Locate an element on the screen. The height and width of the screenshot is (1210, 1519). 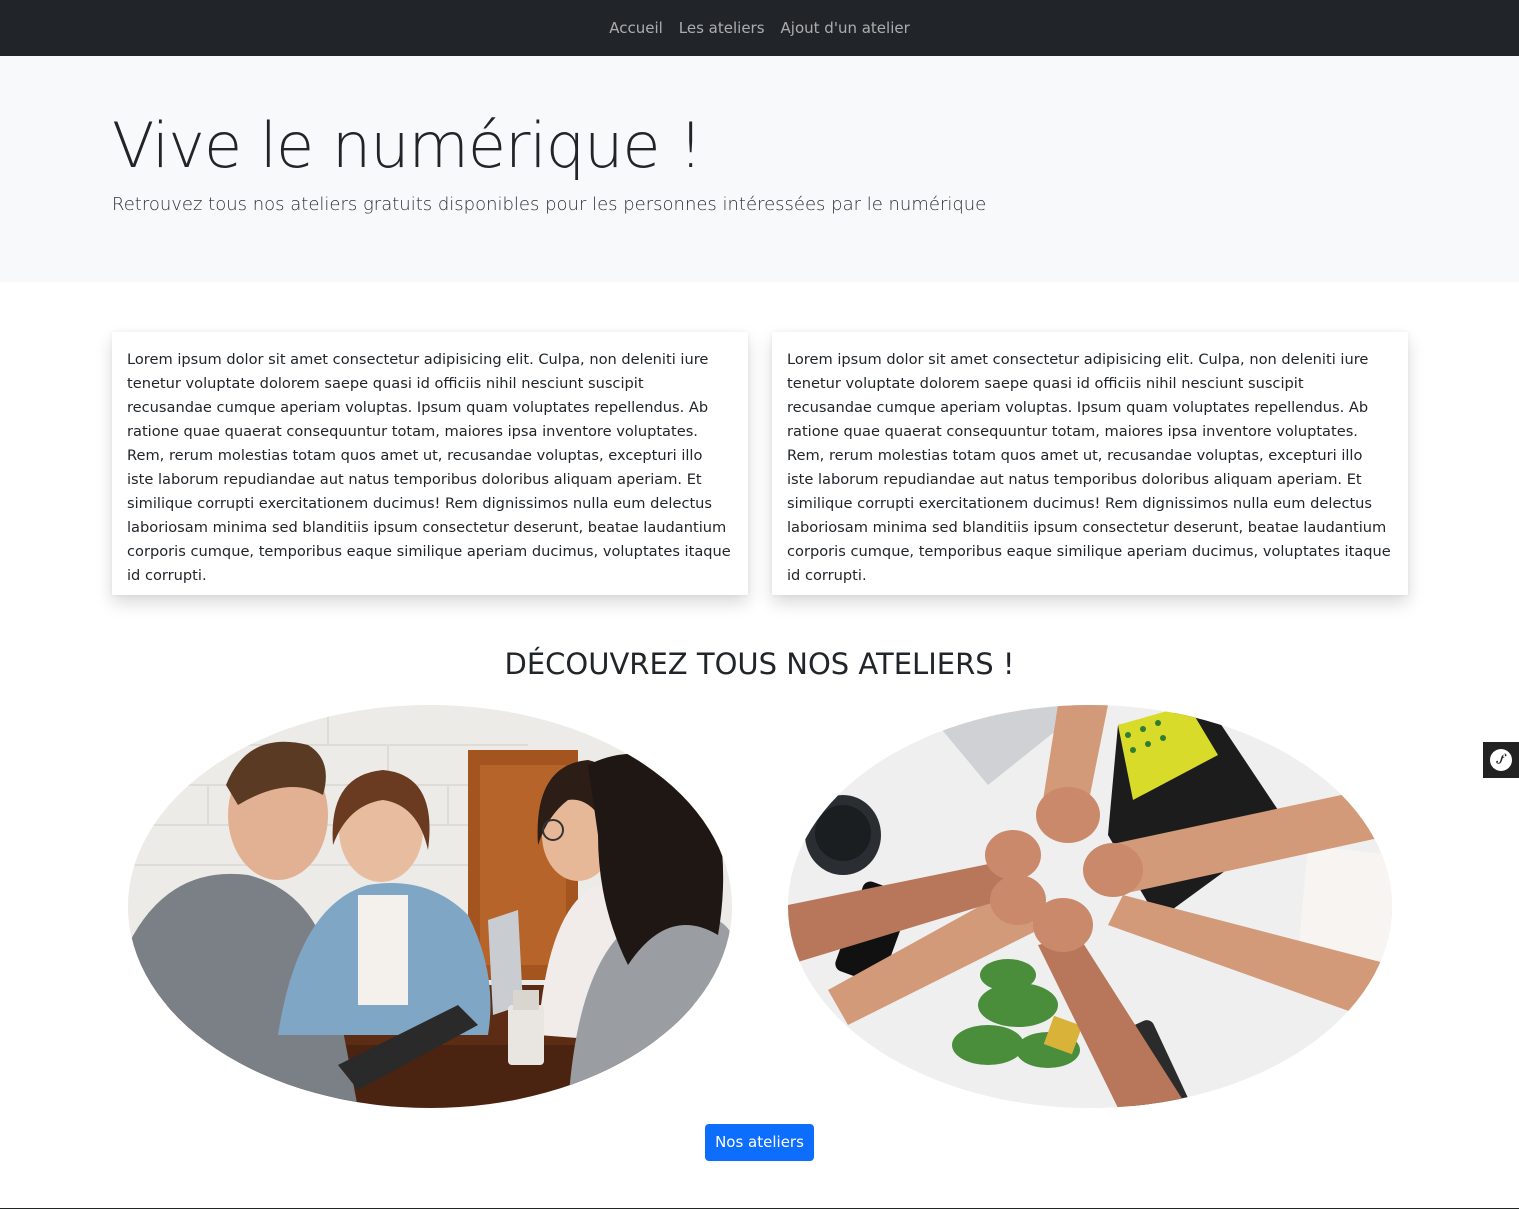
nav-link-ateliers: Les ateliers is located at coordinates (722, 28).